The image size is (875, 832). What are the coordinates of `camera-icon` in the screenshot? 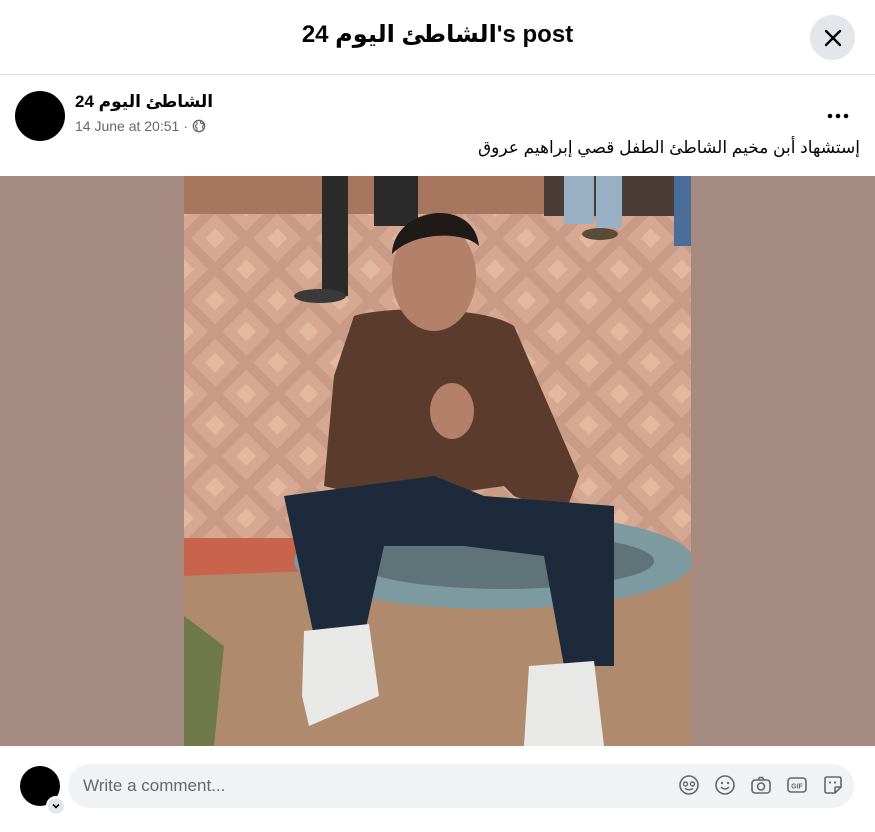 It's located at (761, 785).